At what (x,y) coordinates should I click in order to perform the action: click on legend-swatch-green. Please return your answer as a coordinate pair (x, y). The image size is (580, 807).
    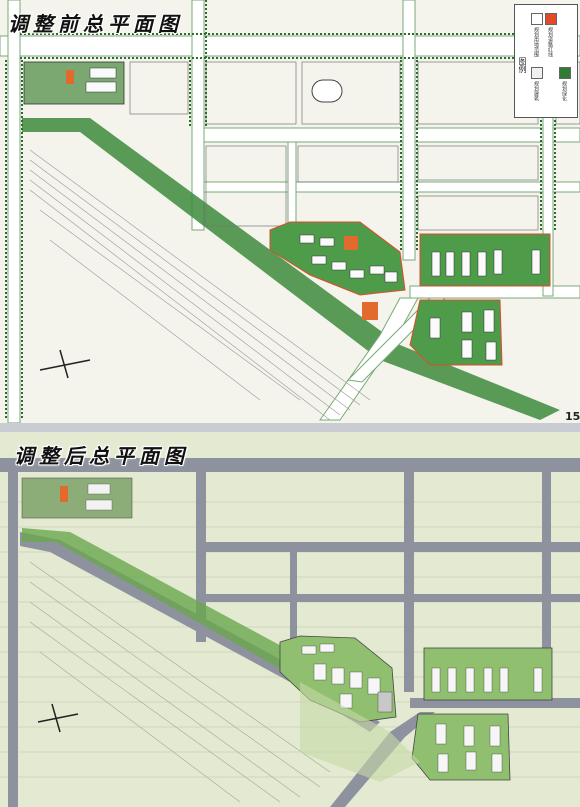
    Looking at the image, I should click on (565, 73).